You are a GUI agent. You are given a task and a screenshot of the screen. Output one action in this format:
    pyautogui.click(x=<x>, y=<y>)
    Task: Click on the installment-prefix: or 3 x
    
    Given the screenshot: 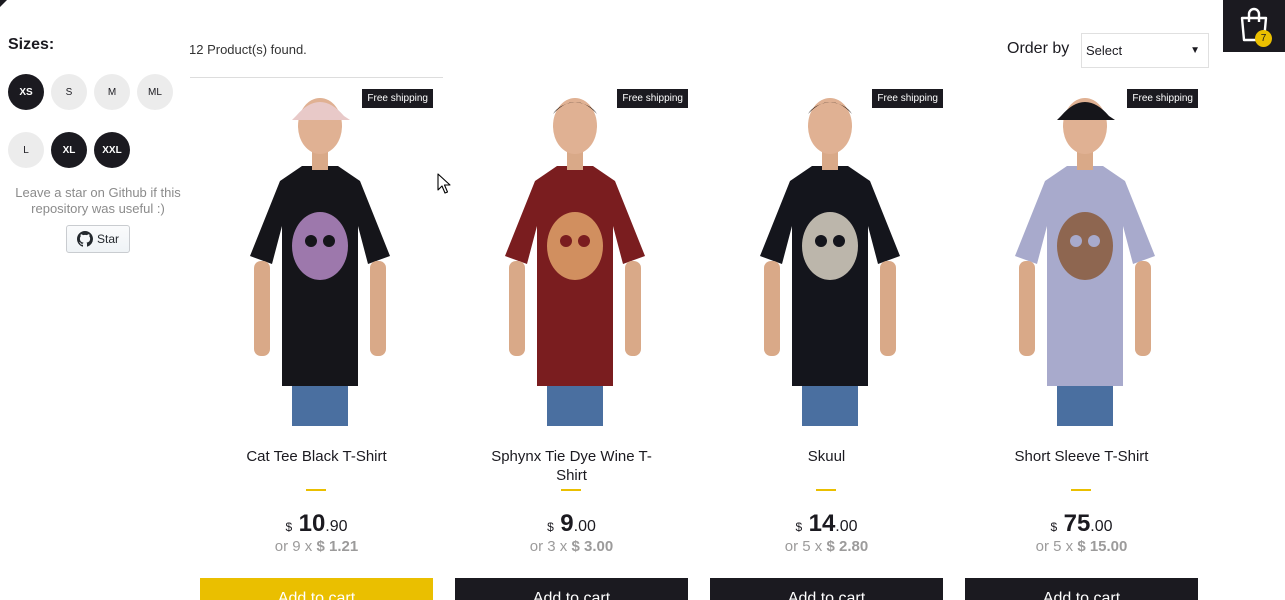 What is the action you would take?
    pyautogui.click(x=548, y=546)
    